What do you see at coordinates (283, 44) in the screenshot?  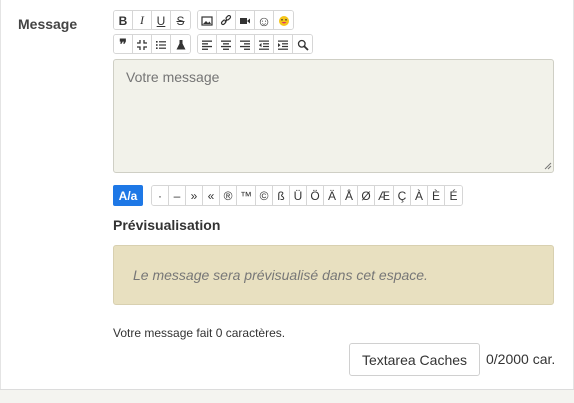 I see `indent-icon` at bounding box center [283, 44].